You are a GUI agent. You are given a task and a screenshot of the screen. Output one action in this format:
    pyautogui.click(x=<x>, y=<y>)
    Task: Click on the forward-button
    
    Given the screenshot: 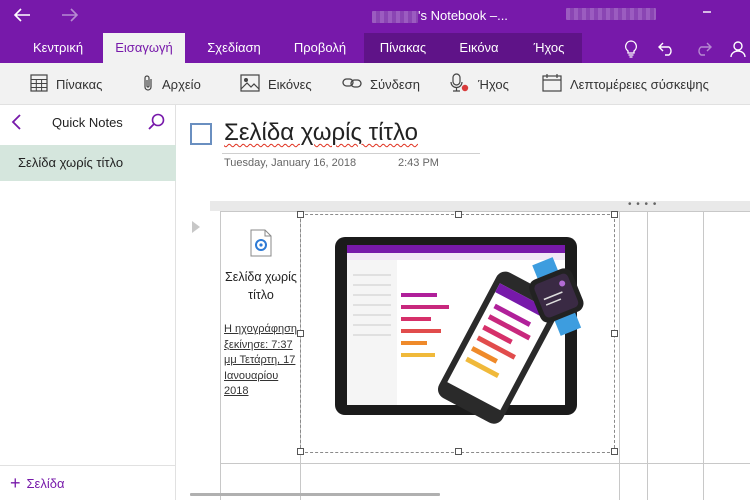 What is the action you would take?
    pyautogui.click(x=70, y=16)
    